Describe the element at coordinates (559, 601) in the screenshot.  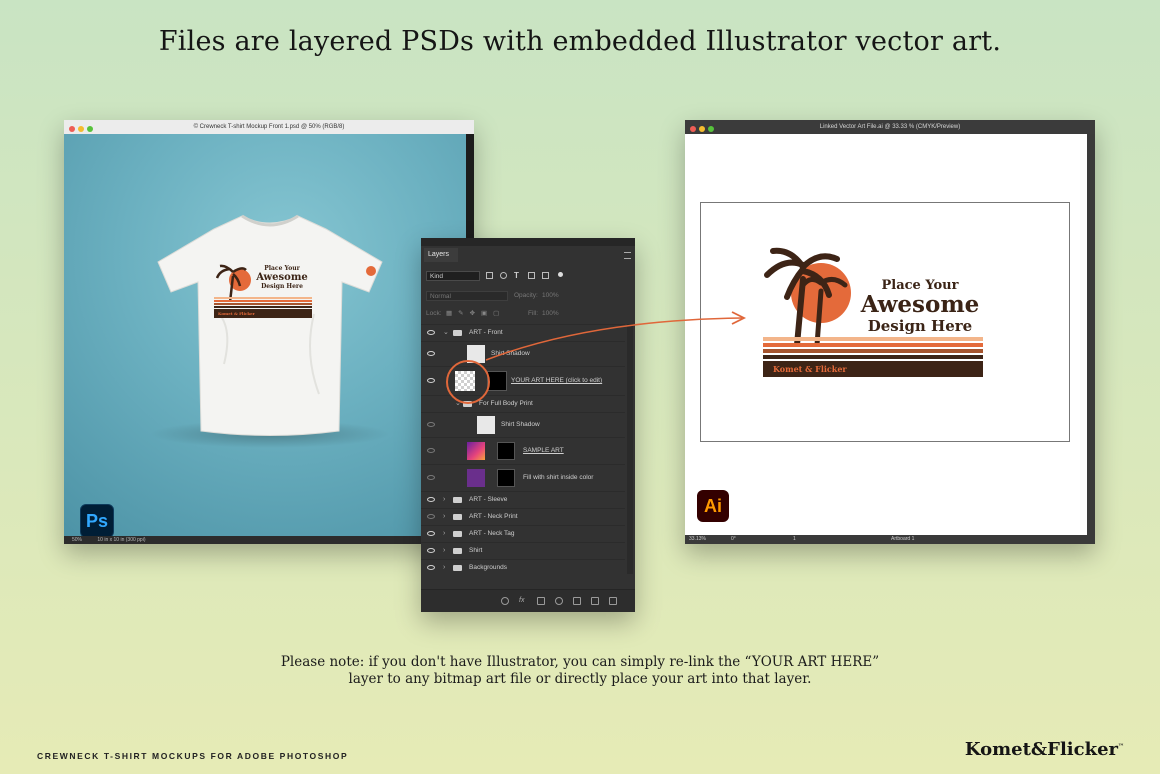
I see `adjustment-layer-icon` at that location.